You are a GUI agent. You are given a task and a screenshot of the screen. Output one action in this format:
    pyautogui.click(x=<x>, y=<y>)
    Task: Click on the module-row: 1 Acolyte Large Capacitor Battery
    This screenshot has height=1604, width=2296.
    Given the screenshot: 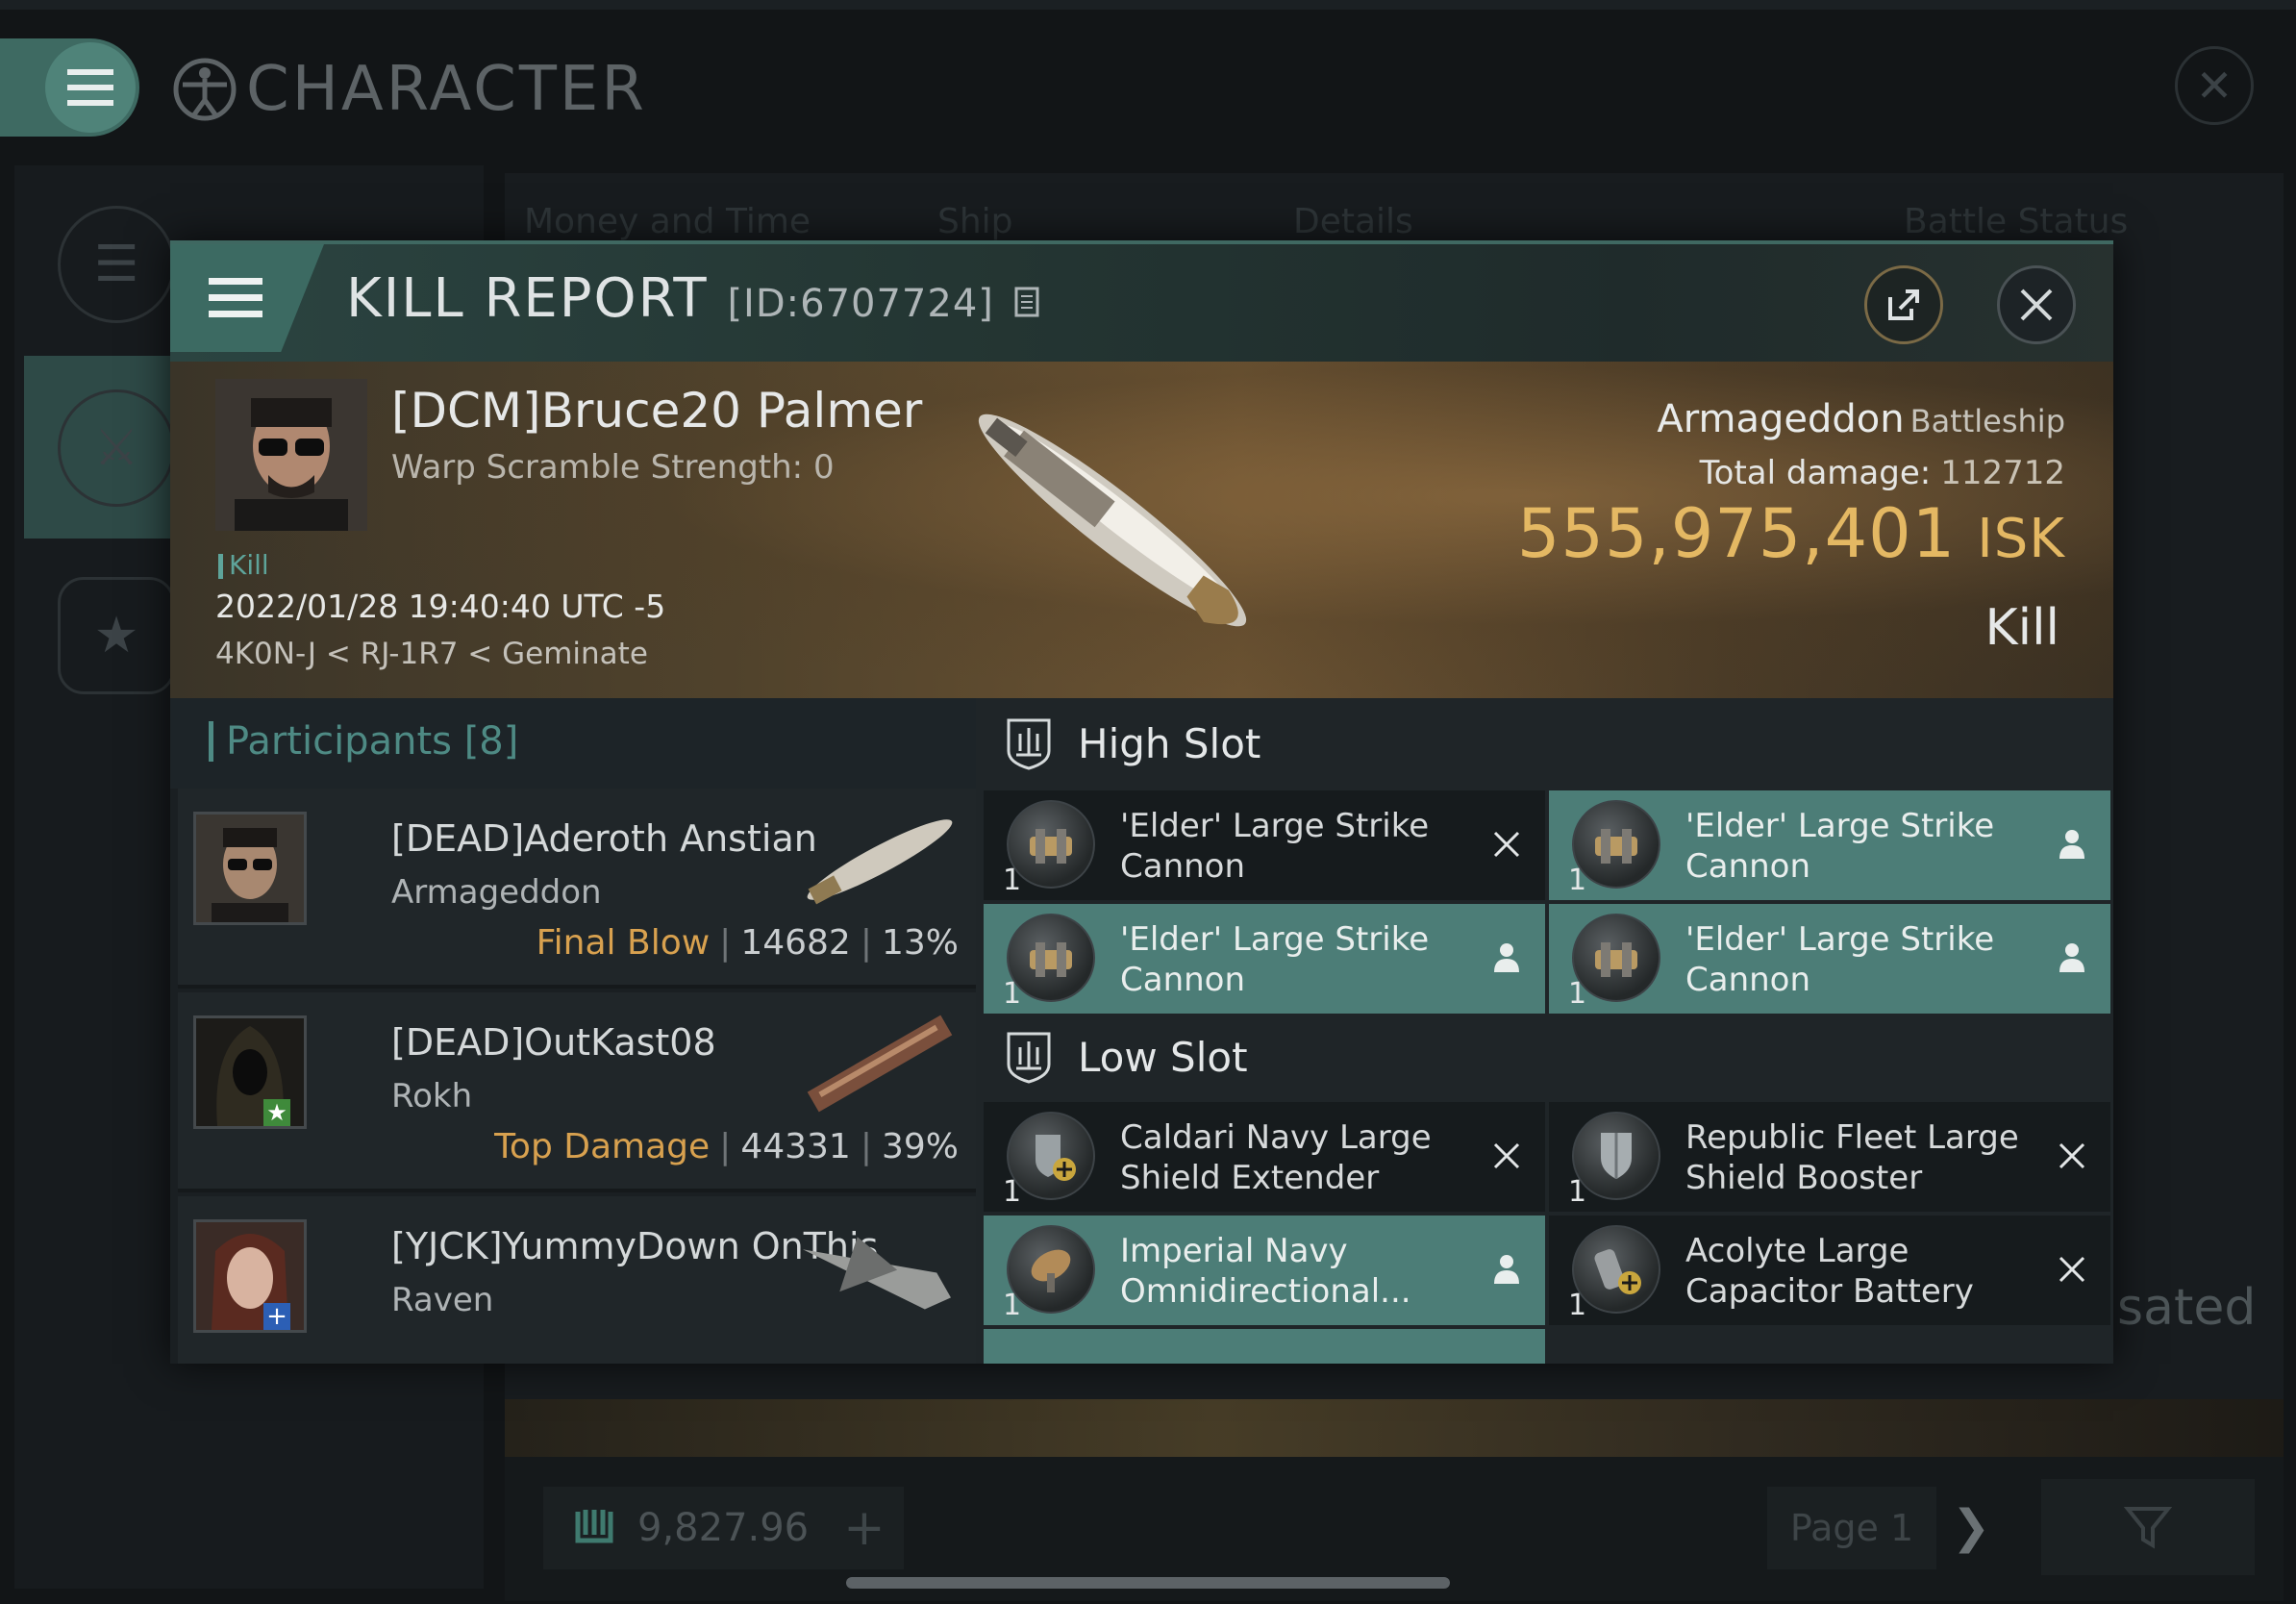 What is the action you would take?
    pyautogui.click(x=1829, y=1270)
    